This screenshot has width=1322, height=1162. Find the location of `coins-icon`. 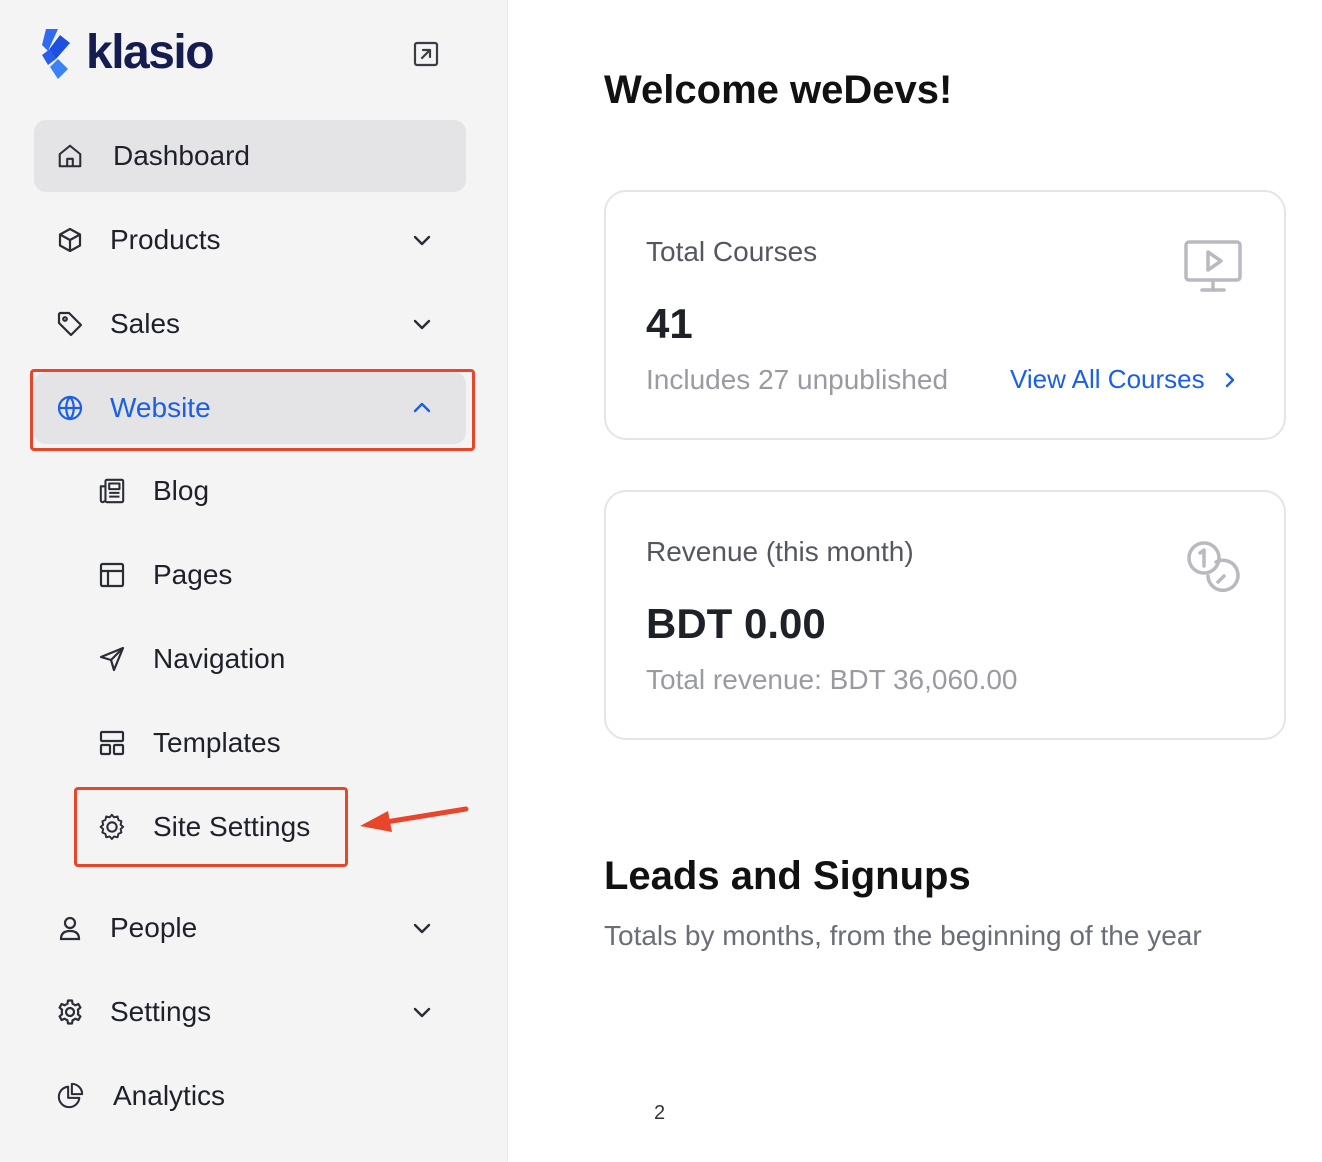

coins-icon is located at coordinates (1213, 567).